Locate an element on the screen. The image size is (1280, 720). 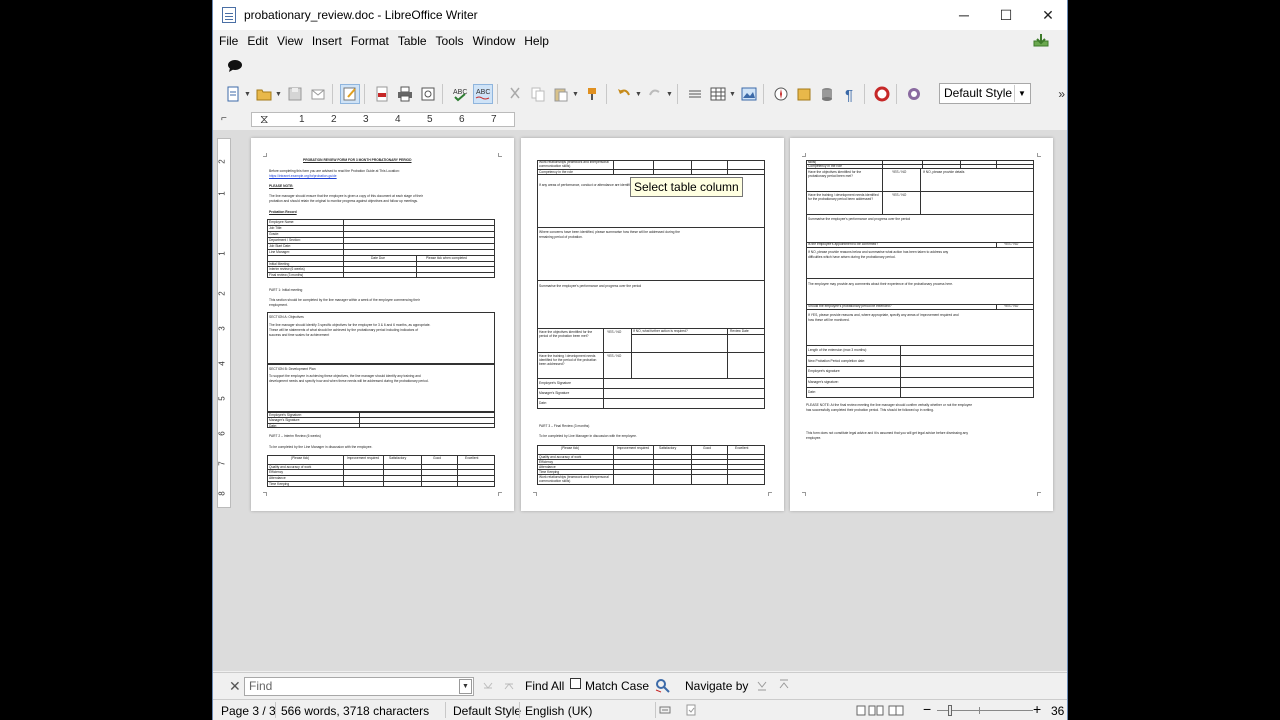
navigate-down-icon is located at coordinates (762, 685).